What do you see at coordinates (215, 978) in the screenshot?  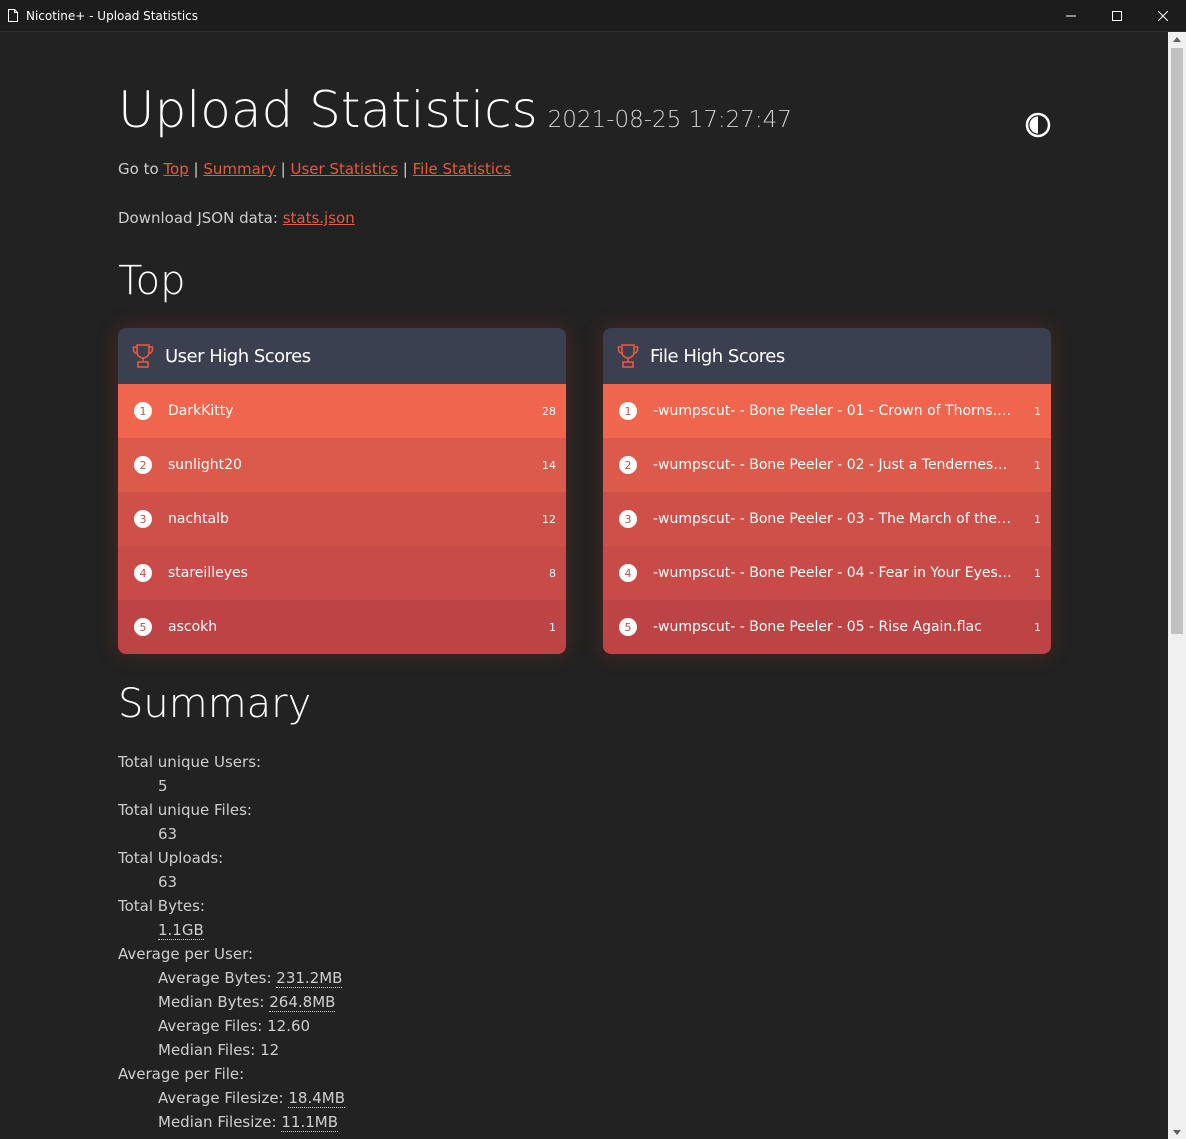 I see `avg-bytes-label: Average Bytes:` at bounding box center [215, 978].